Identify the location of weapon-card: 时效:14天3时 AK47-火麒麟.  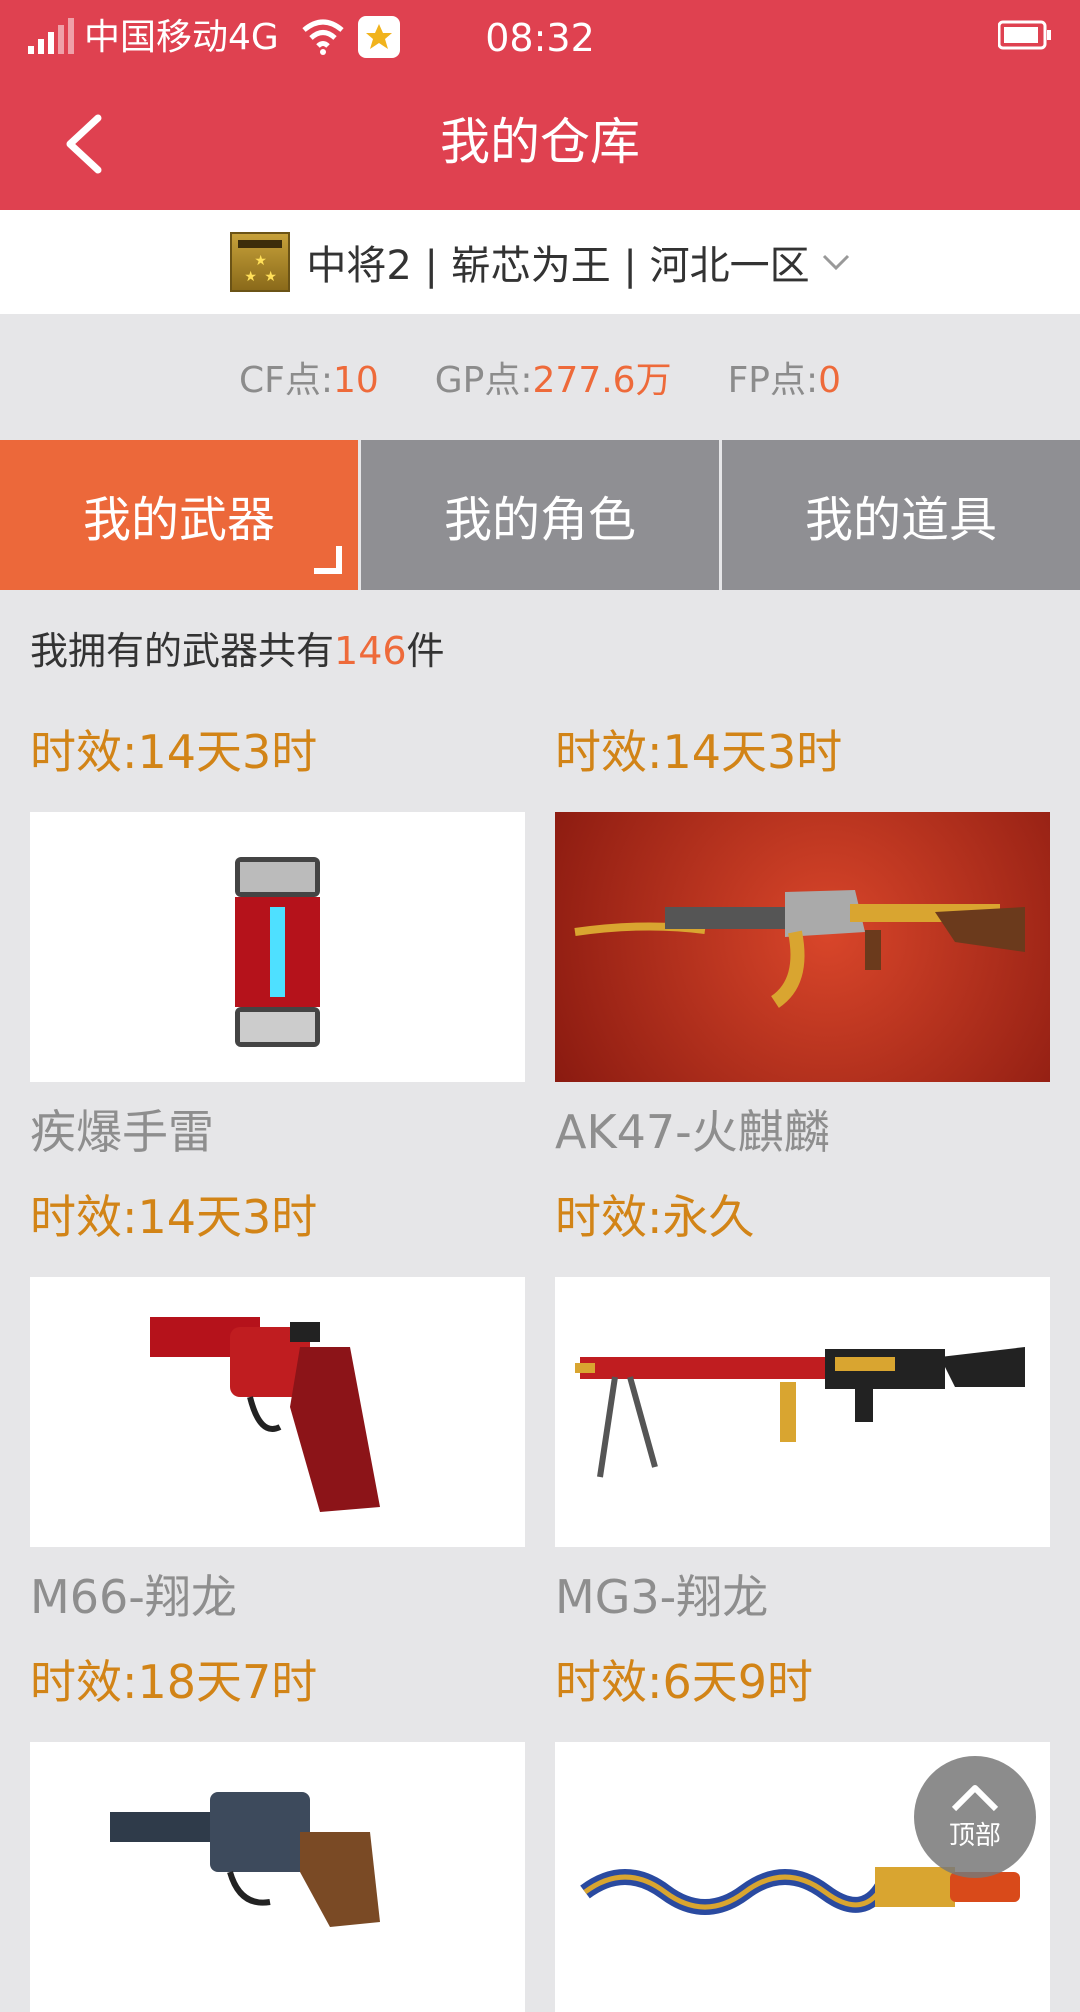
(802, 942).